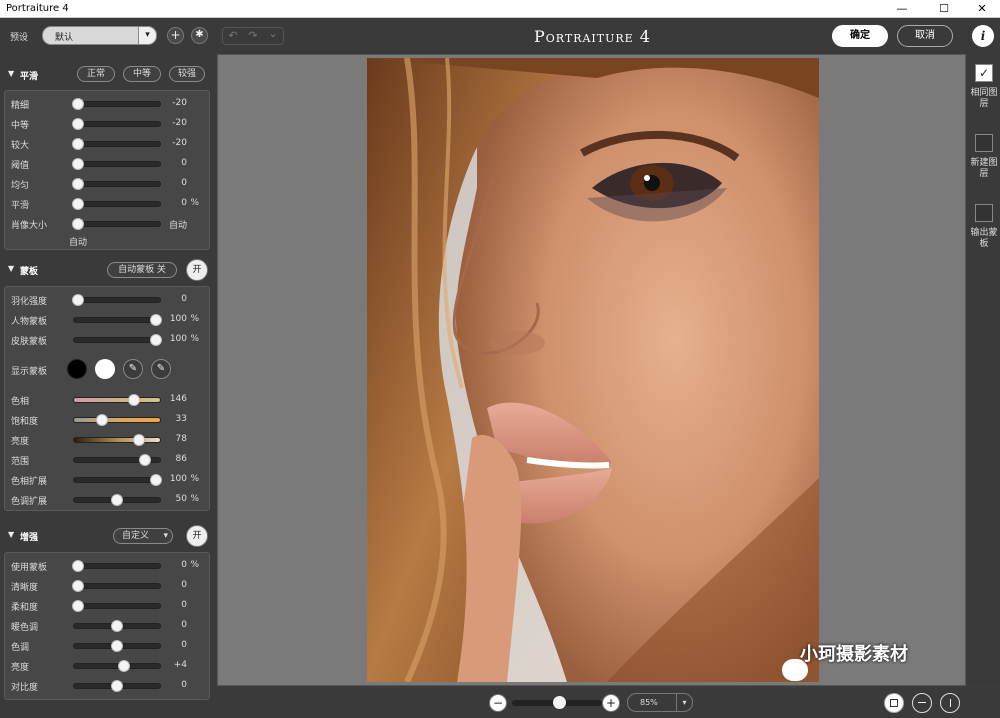 This screenshot has height=718, width=1000. What do you see at coordinates (184, 299) in the screenshot?
I see `slider-value: 0` at bounding box center [184, 299].